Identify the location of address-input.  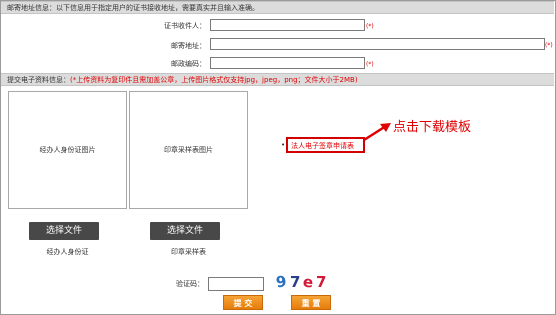
(377, 44).